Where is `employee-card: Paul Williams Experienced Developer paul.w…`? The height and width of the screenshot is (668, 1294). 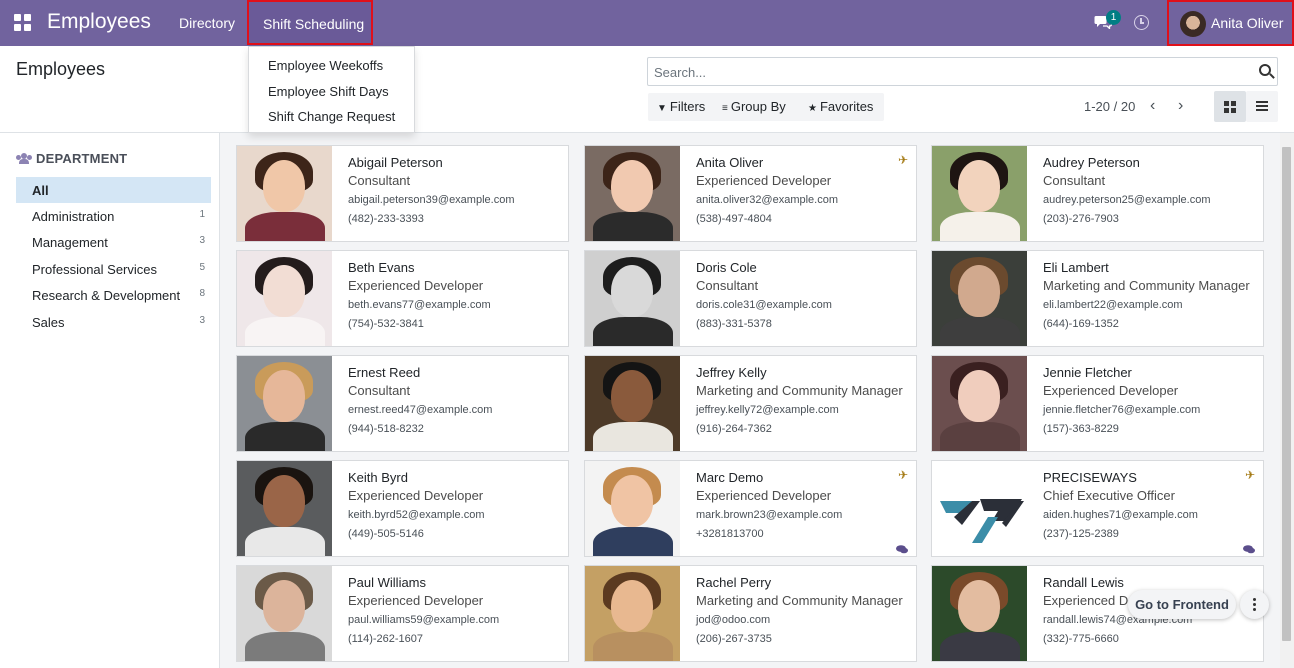
employee-card: Paul Williams Experienced Developer paul.w… is located at coordinates (402, 613).